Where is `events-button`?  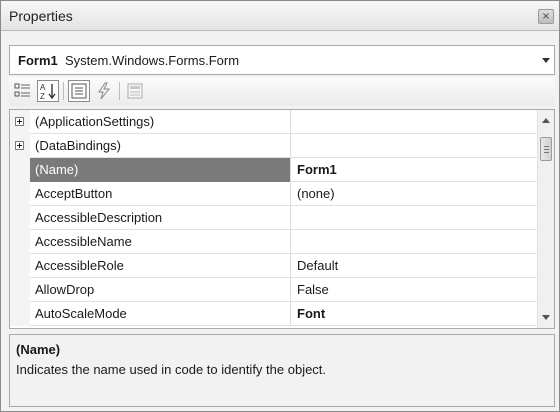
events-button is located at coordinates (104, 91).